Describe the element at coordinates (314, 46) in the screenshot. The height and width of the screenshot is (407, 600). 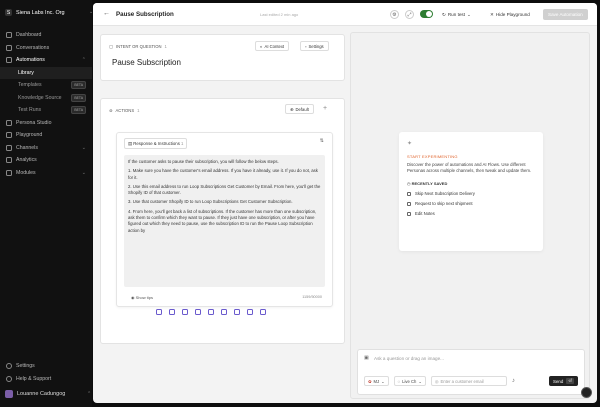
I see `settings-button: ▫ Settings` at that location.